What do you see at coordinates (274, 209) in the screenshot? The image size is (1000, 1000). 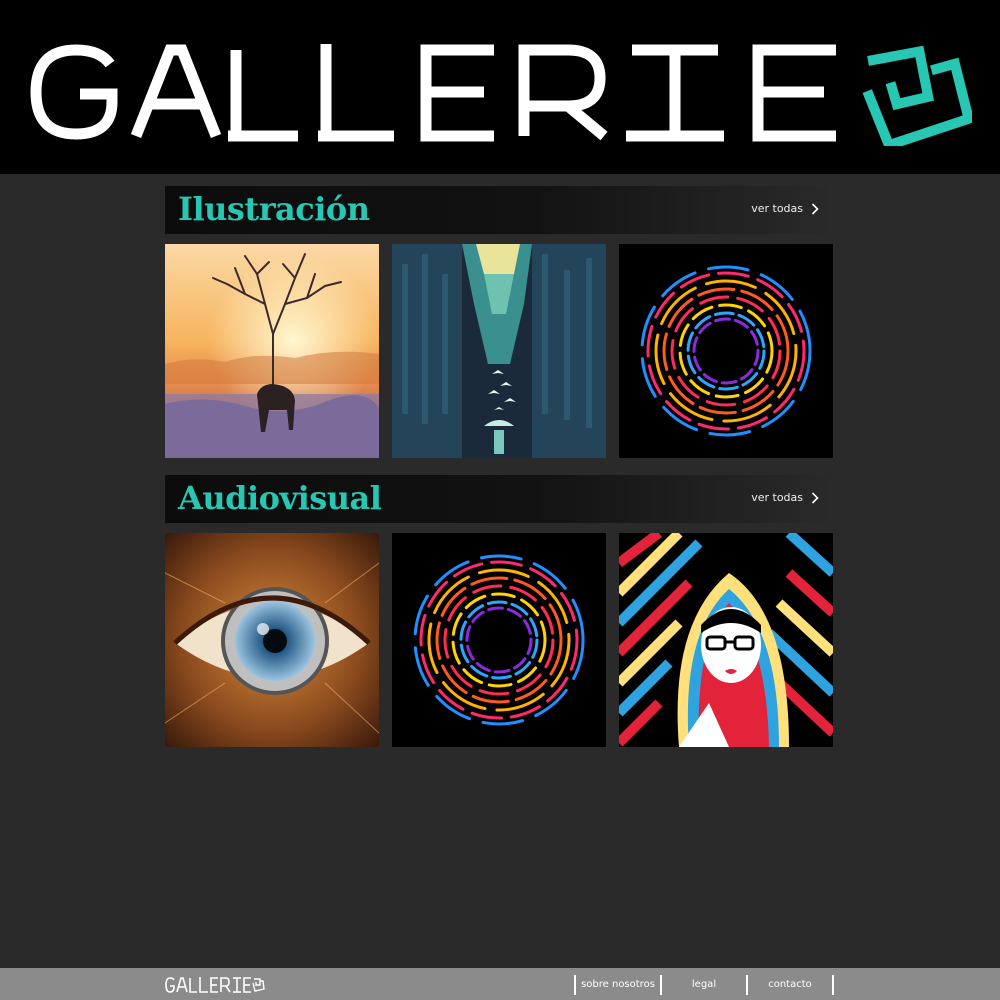 I see `section-title: Ilustración` at bounding box center [274, 209].